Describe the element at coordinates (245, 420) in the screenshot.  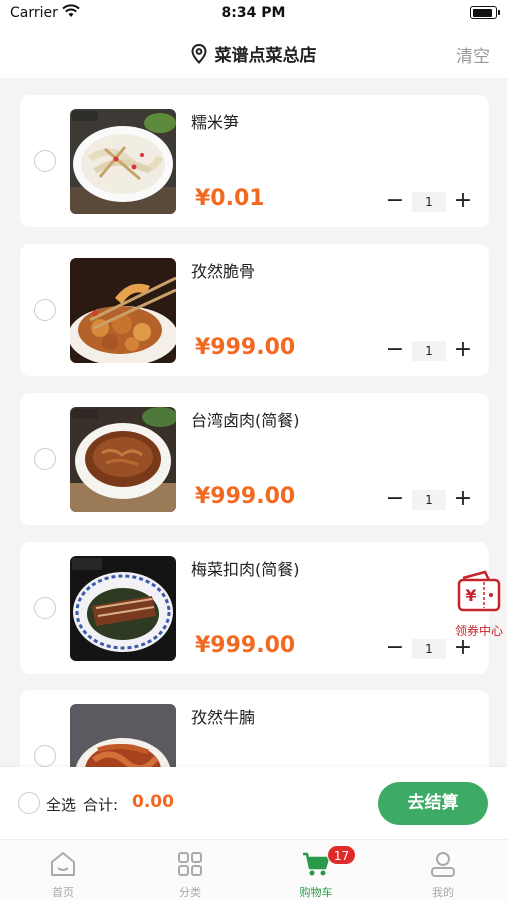
I see `dish-name: 台湾卤肉(简餐)` at that location.